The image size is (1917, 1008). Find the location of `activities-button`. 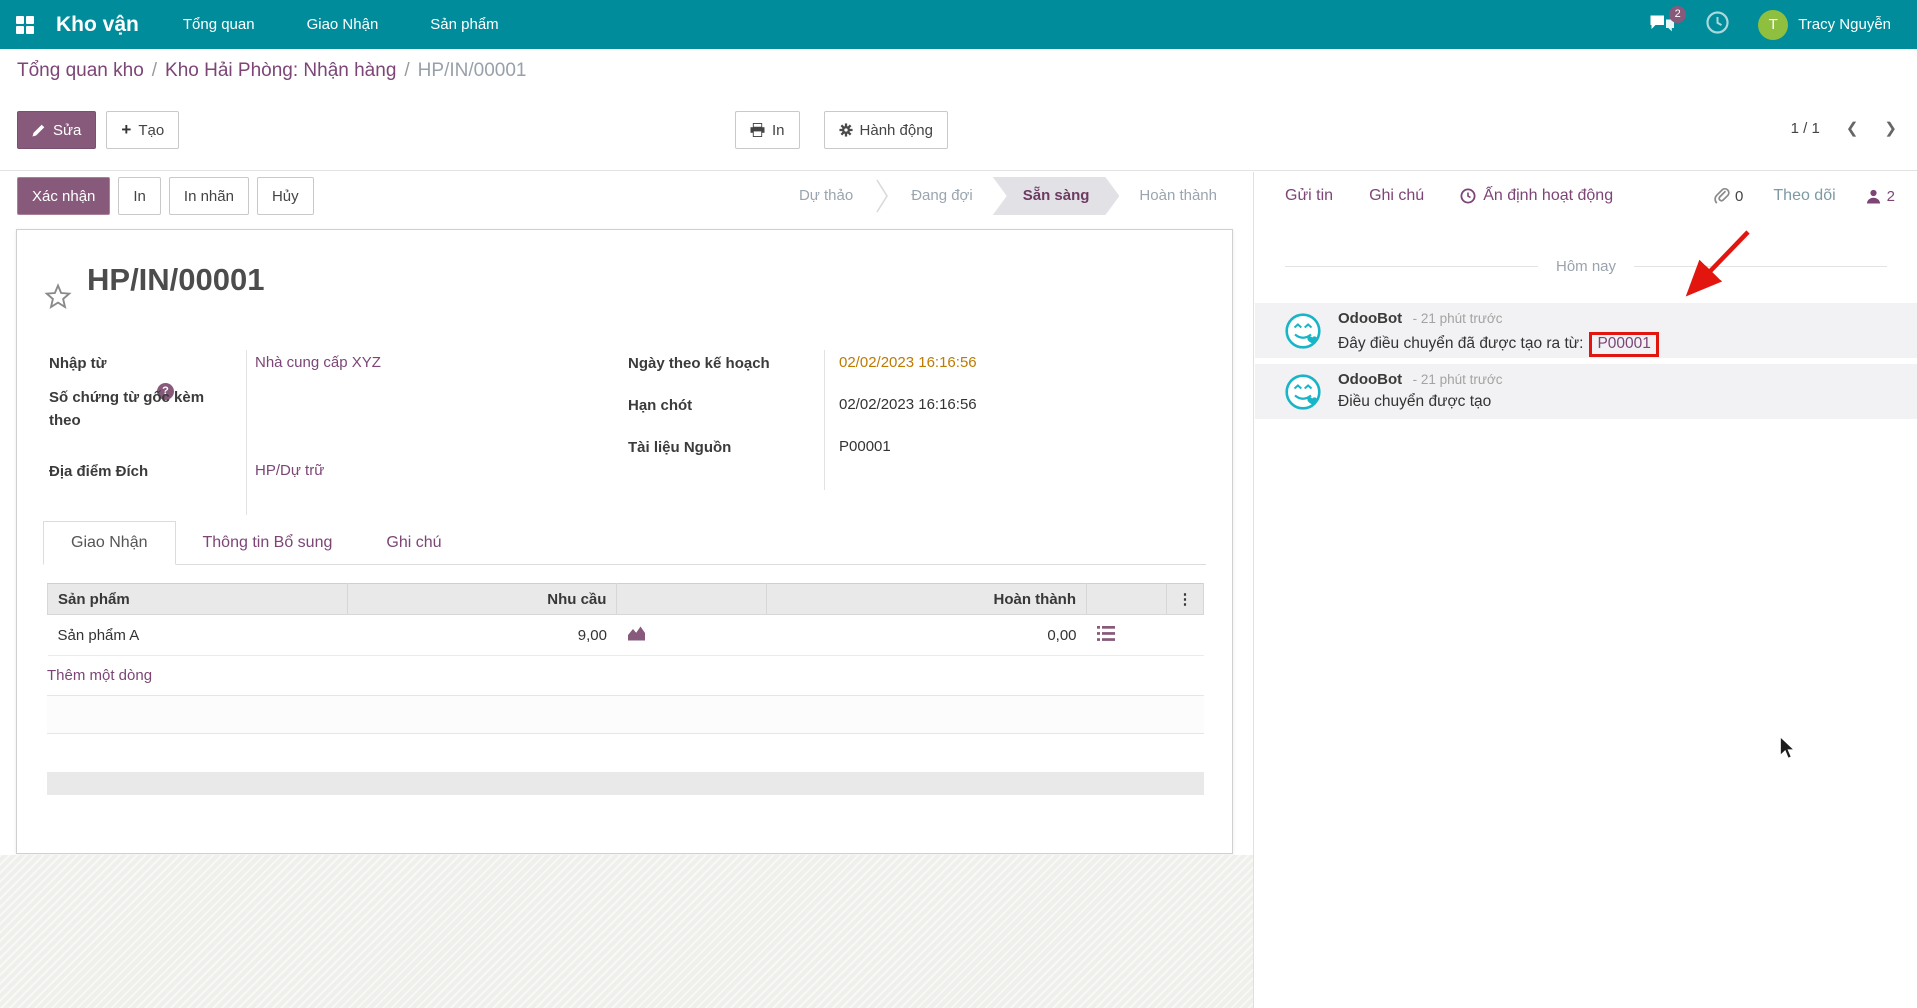

activities-button is located at coordinates (1717, 25).